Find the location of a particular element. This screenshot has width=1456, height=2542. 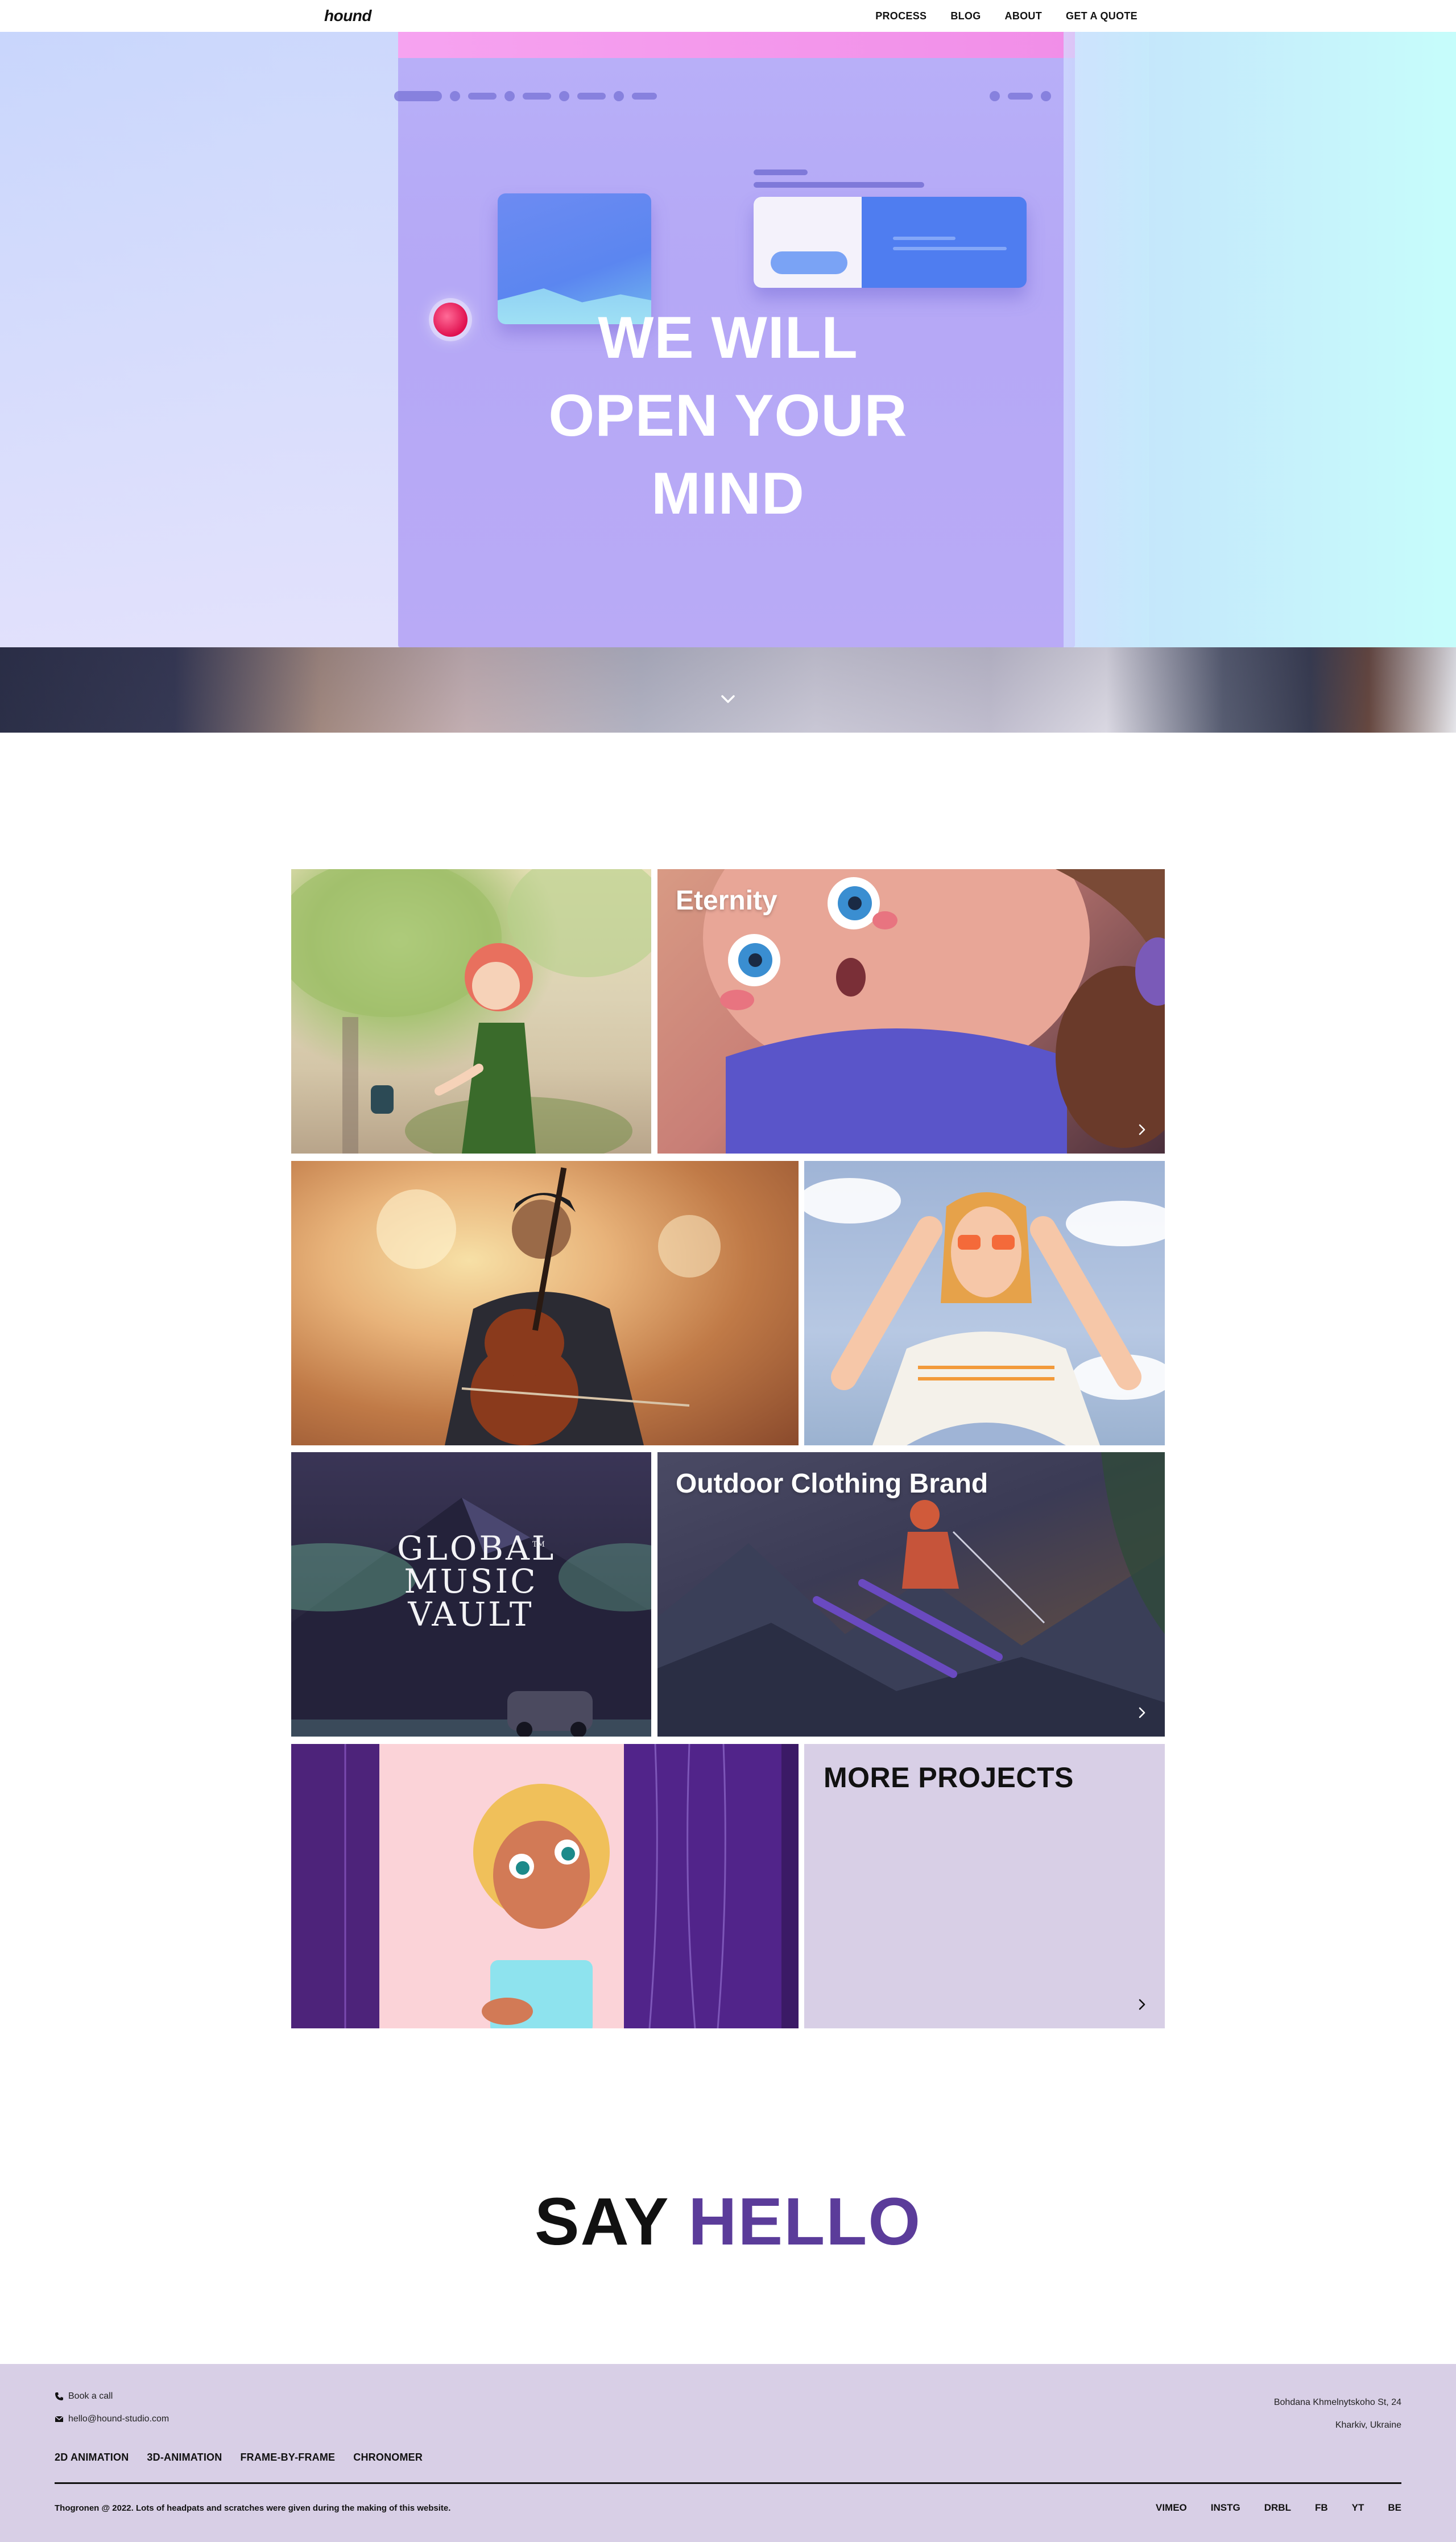

hero-machine-side is located at coordinates (1106, 339).